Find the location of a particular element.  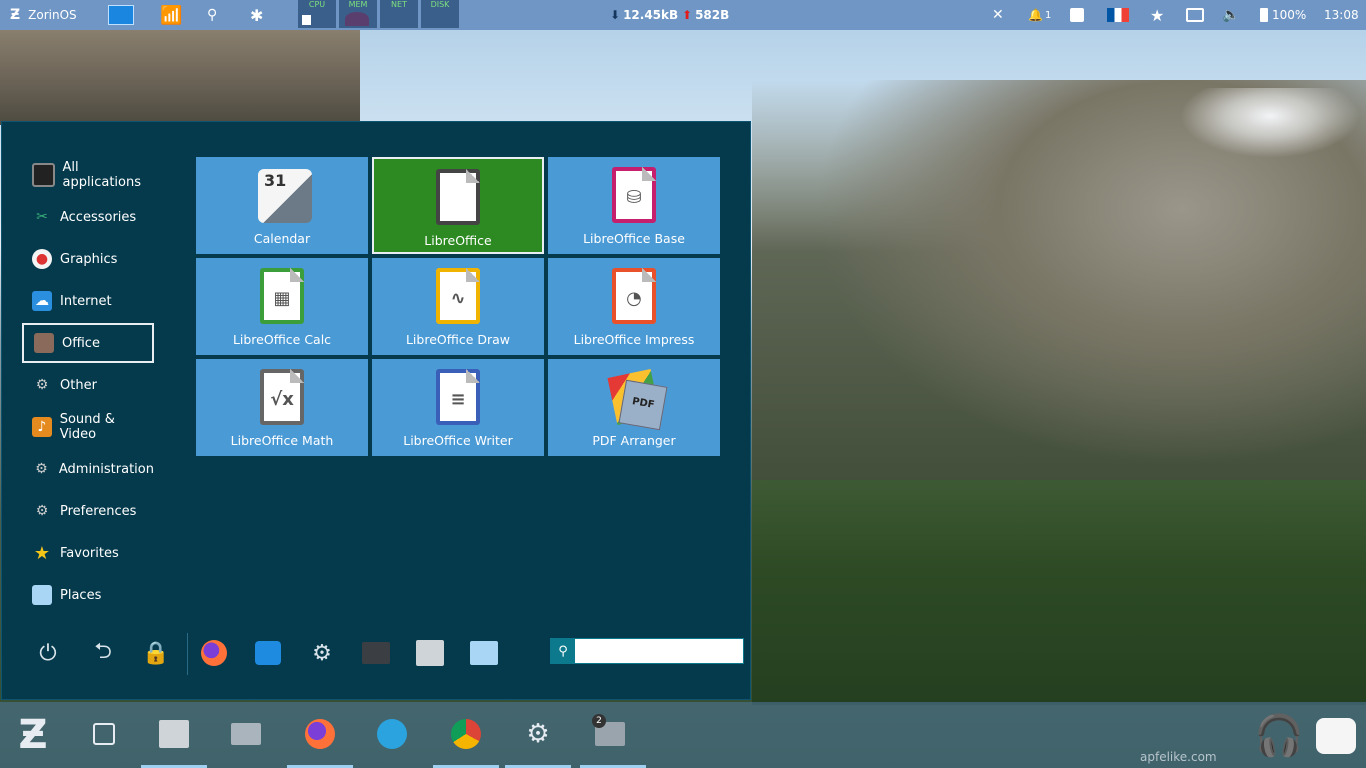

app-tile-pdf-arranger: PDF PDF Arranger is located at coordinates (634, 407).